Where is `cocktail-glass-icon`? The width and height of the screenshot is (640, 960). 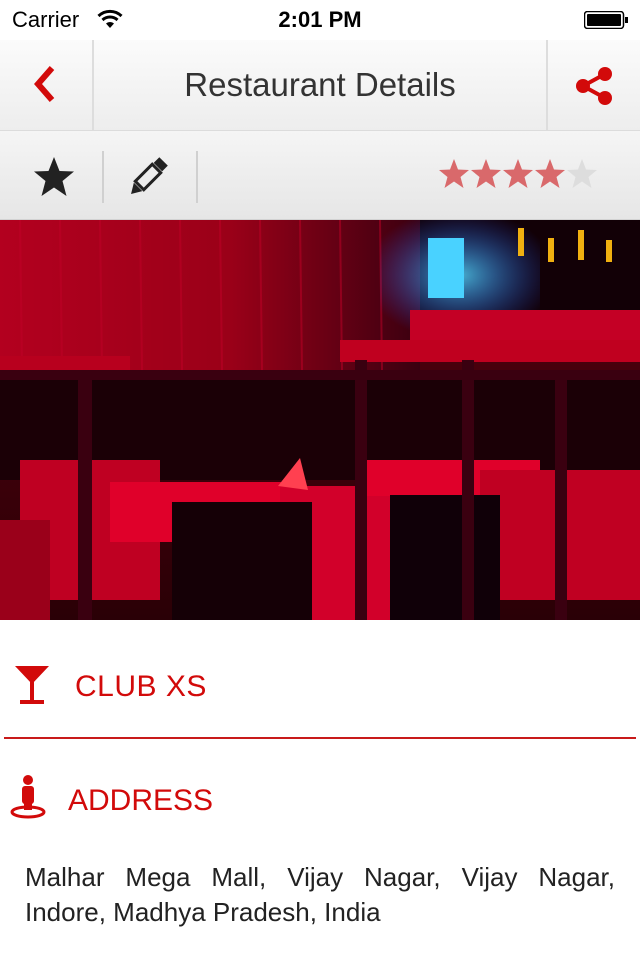
cocktail-glass-icon is located at coordinates (32, 685).